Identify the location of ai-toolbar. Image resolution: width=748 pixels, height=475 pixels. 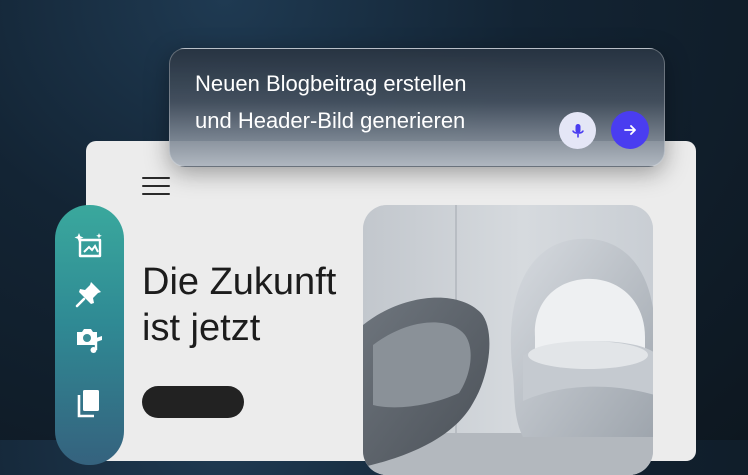
(89, 335).